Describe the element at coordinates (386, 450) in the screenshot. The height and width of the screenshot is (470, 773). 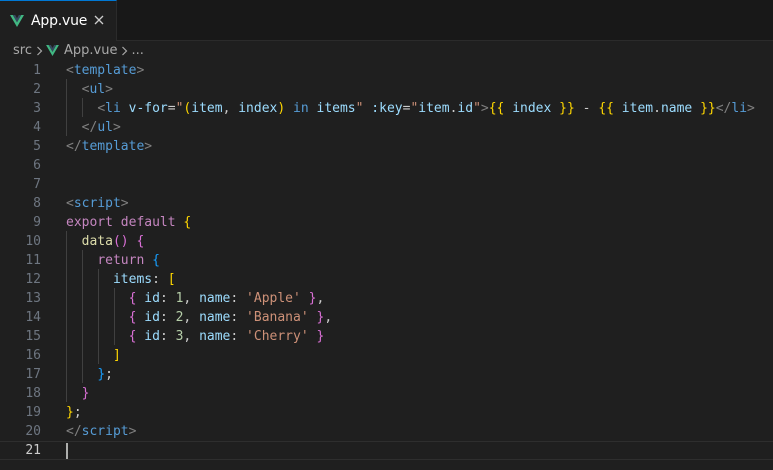
I see `code-line: 21` at that location.